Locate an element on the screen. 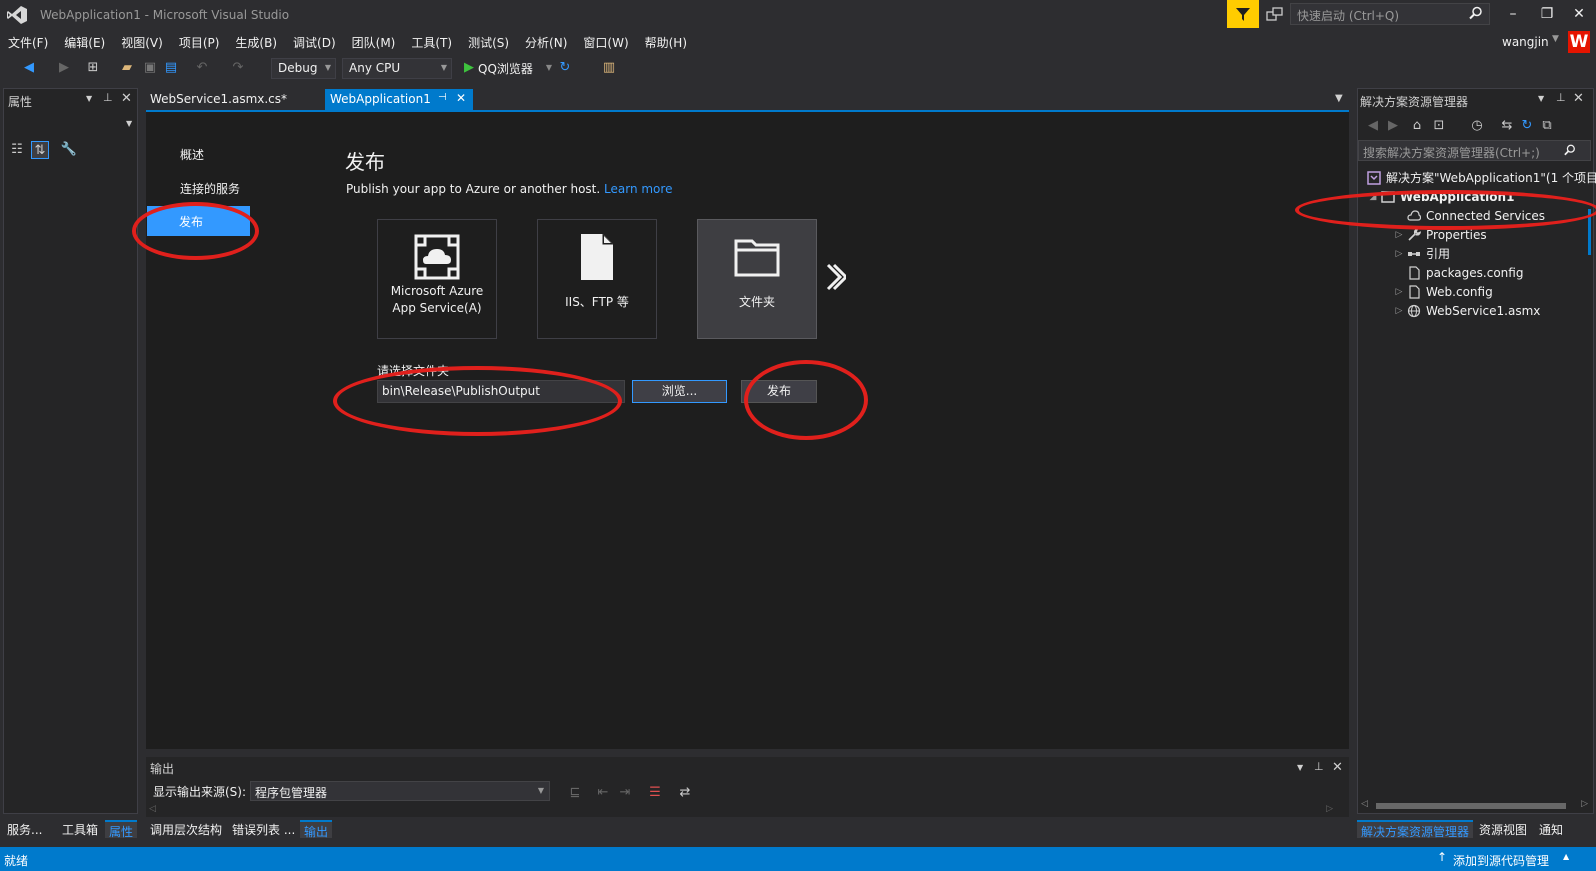 Image resolution: width=1596 pixels, height=871 pixels. pending-changes-filter-icon: ◷ is located at coordinates (1477, 126).